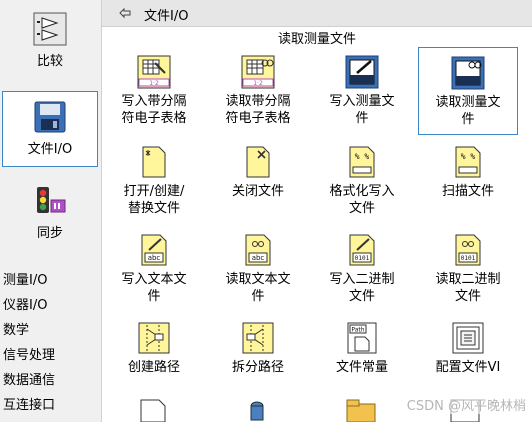 The height and width of the screenshot is (426, 532). I want to click on close-file-item: 关闭文件, so click(258, 184).